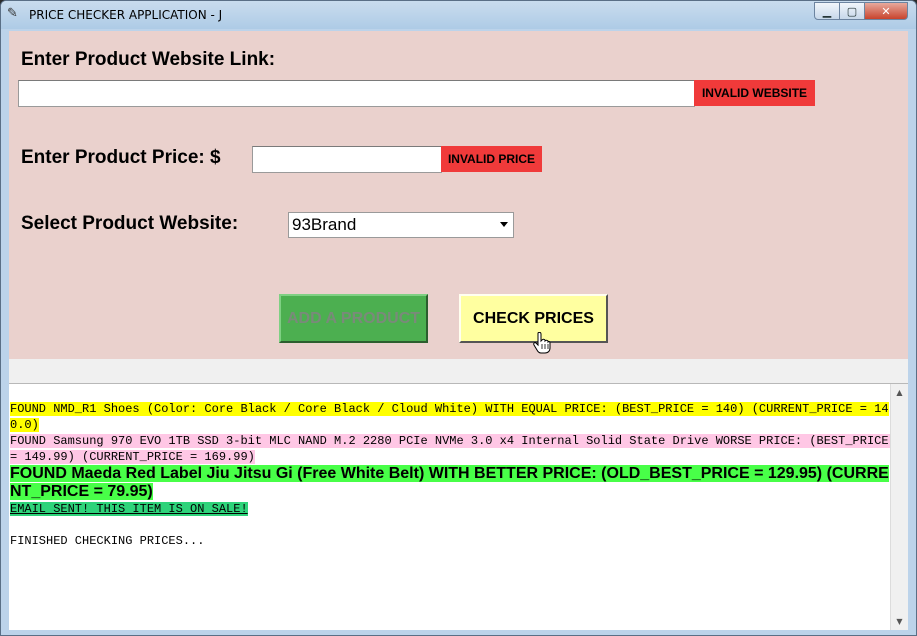 The height and width of the screenshot is (636, 917). What do you see at coordinates (899, 621) in the screenshot?
I see `scroll-down-icon: ▼` at bounding box center [899, 621].